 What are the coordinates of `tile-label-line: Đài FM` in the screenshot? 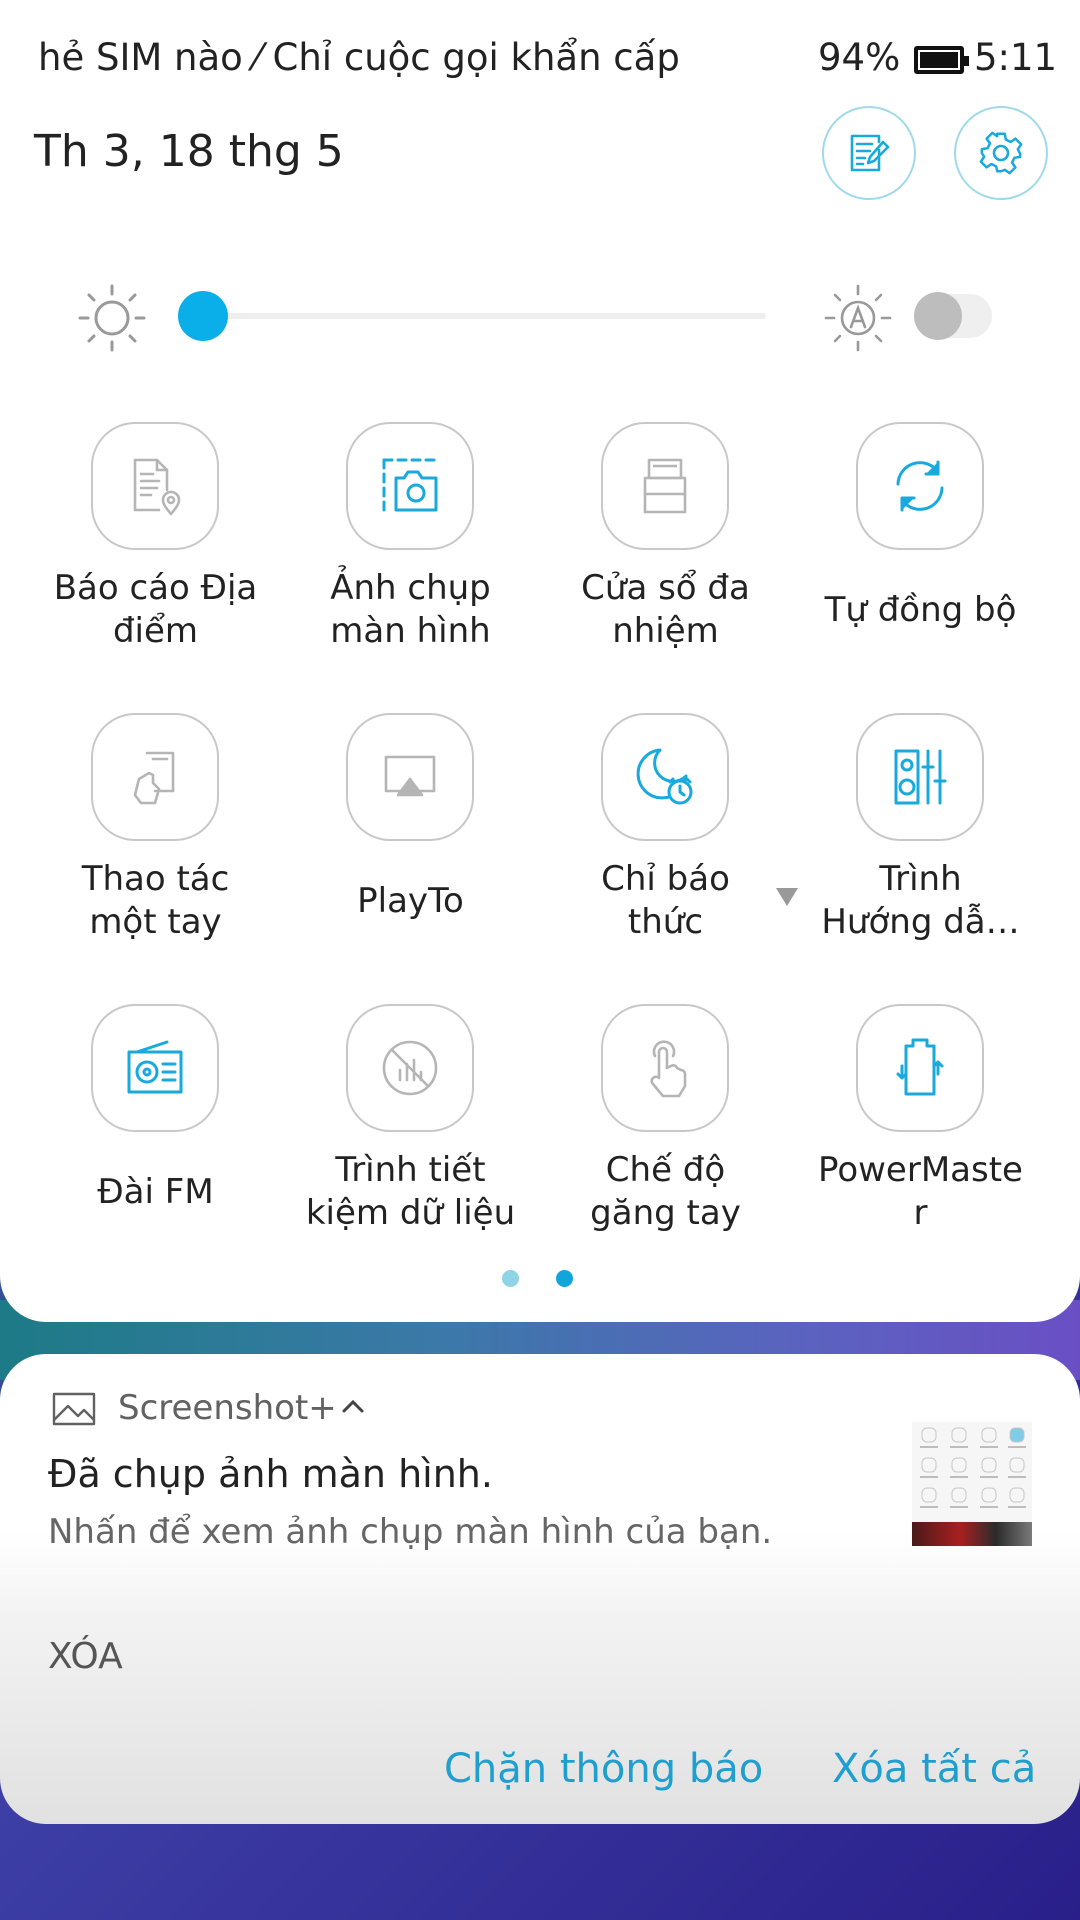 It's located at (155, 1191).